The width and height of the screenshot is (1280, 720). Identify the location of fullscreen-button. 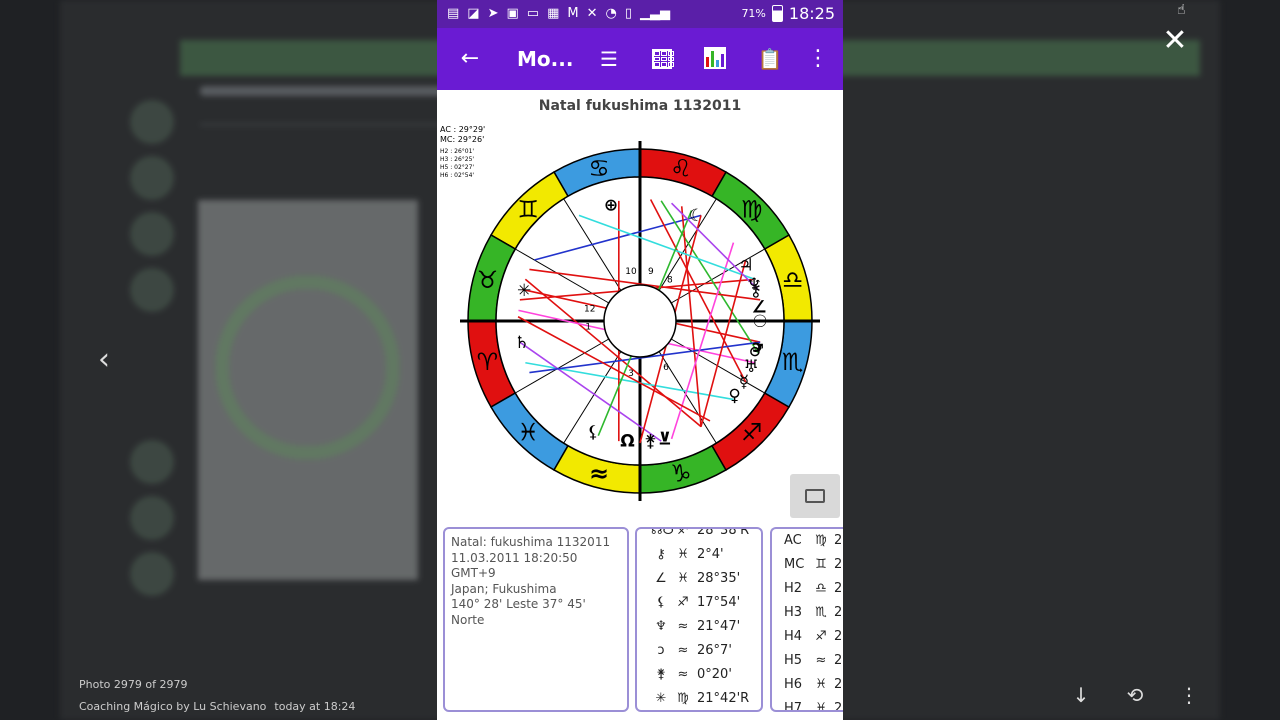
(815, 496).